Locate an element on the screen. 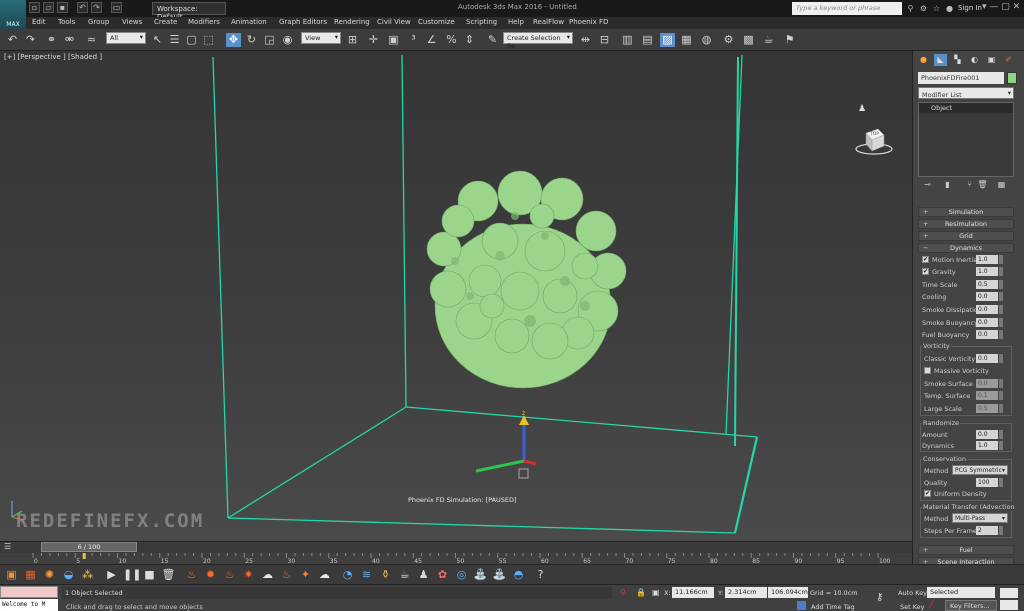 The width and height of the screenshot is (1024, 611). rendered-frame-window-icon: ▩ is located at coordinates (748, 40).